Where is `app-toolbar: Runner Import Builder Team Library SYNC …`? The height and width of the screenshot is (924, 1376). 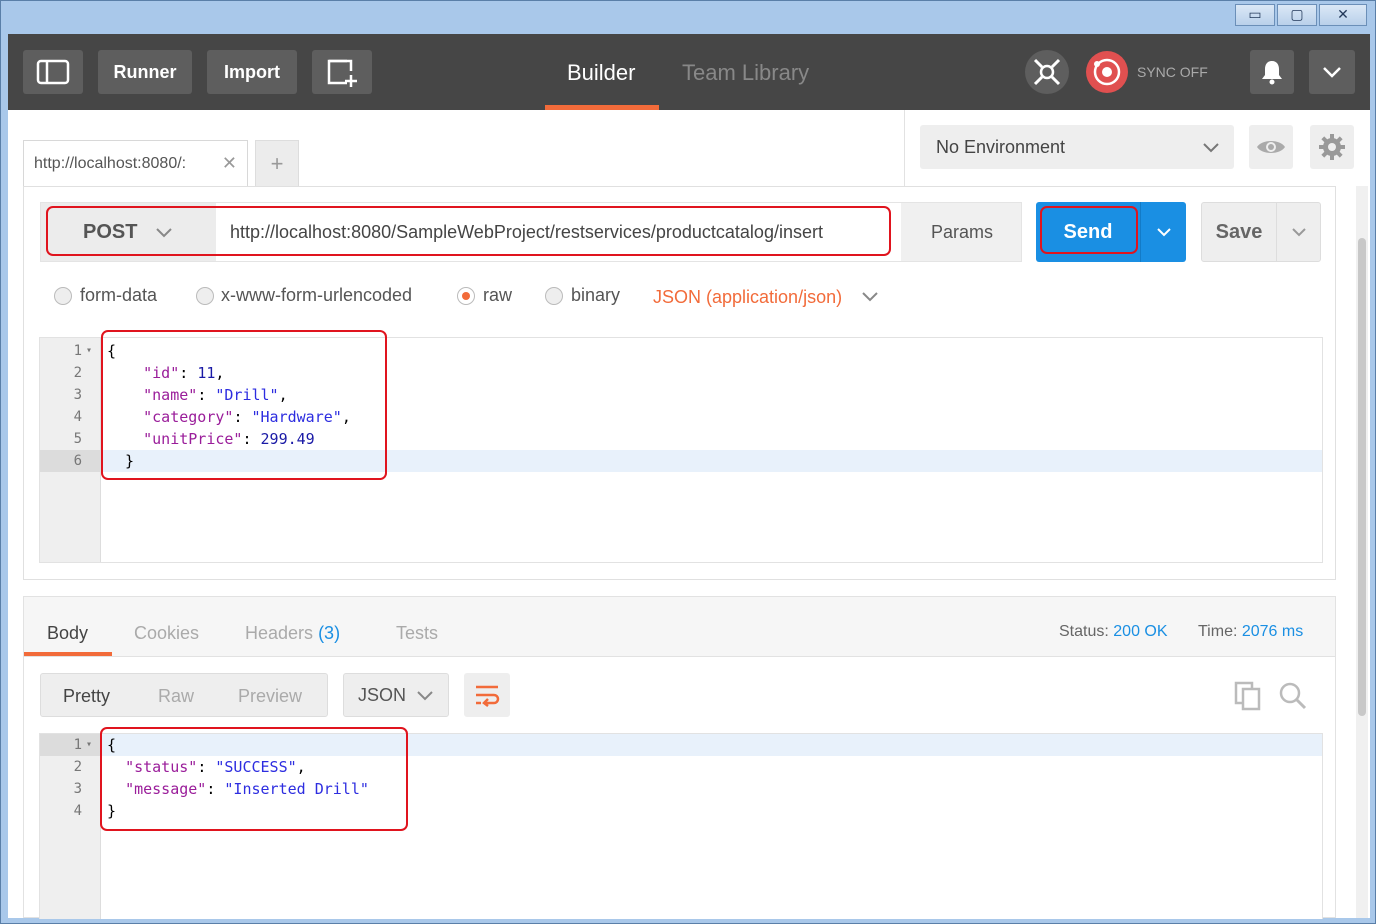
app-toolbar: Runner Import Builder Team Library SYNC … is located at coordinates (689, 72).